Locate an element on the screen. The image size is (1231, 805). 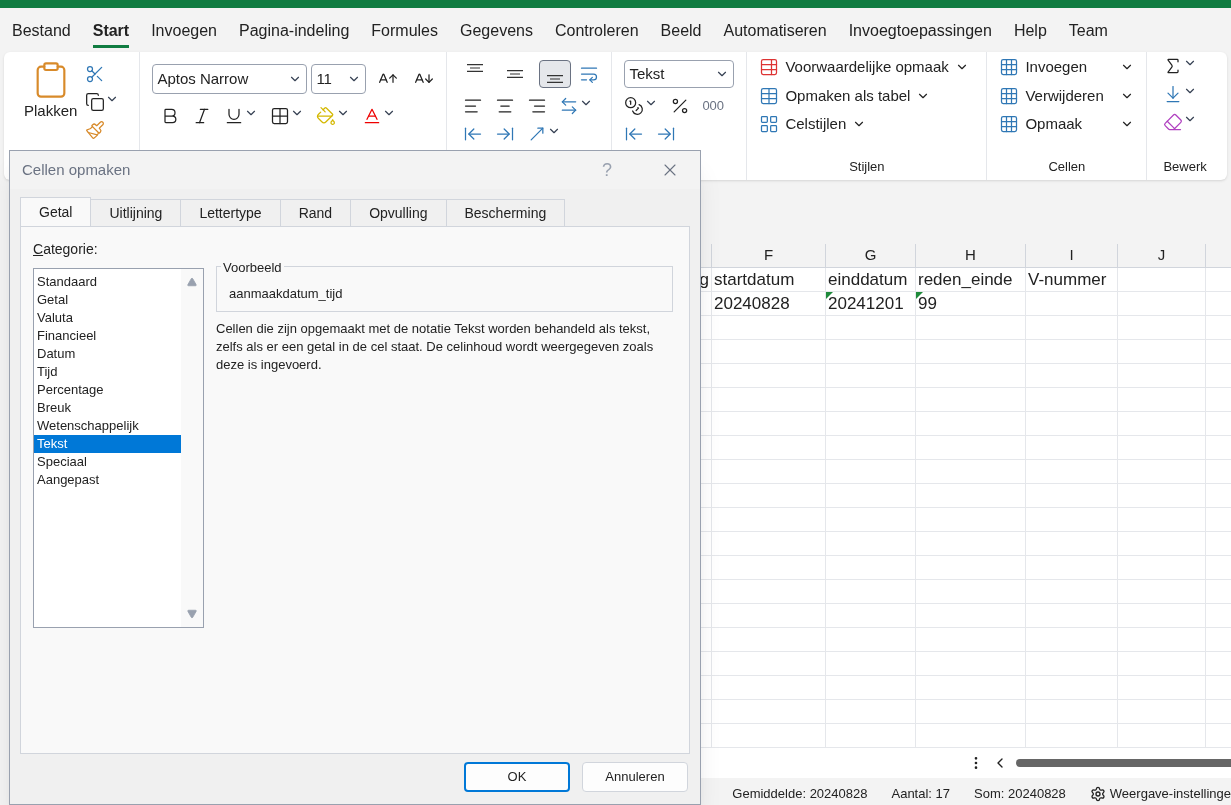
ribbon-tab: Formules is located at coordinates (404, 33).